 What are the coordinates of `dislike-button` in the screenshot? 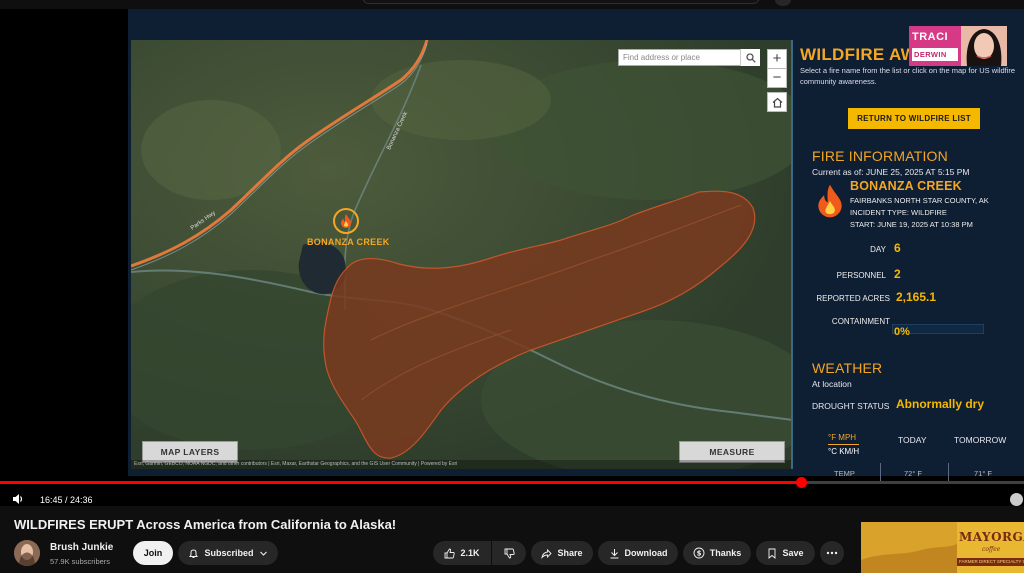 It's located at (509, 553).